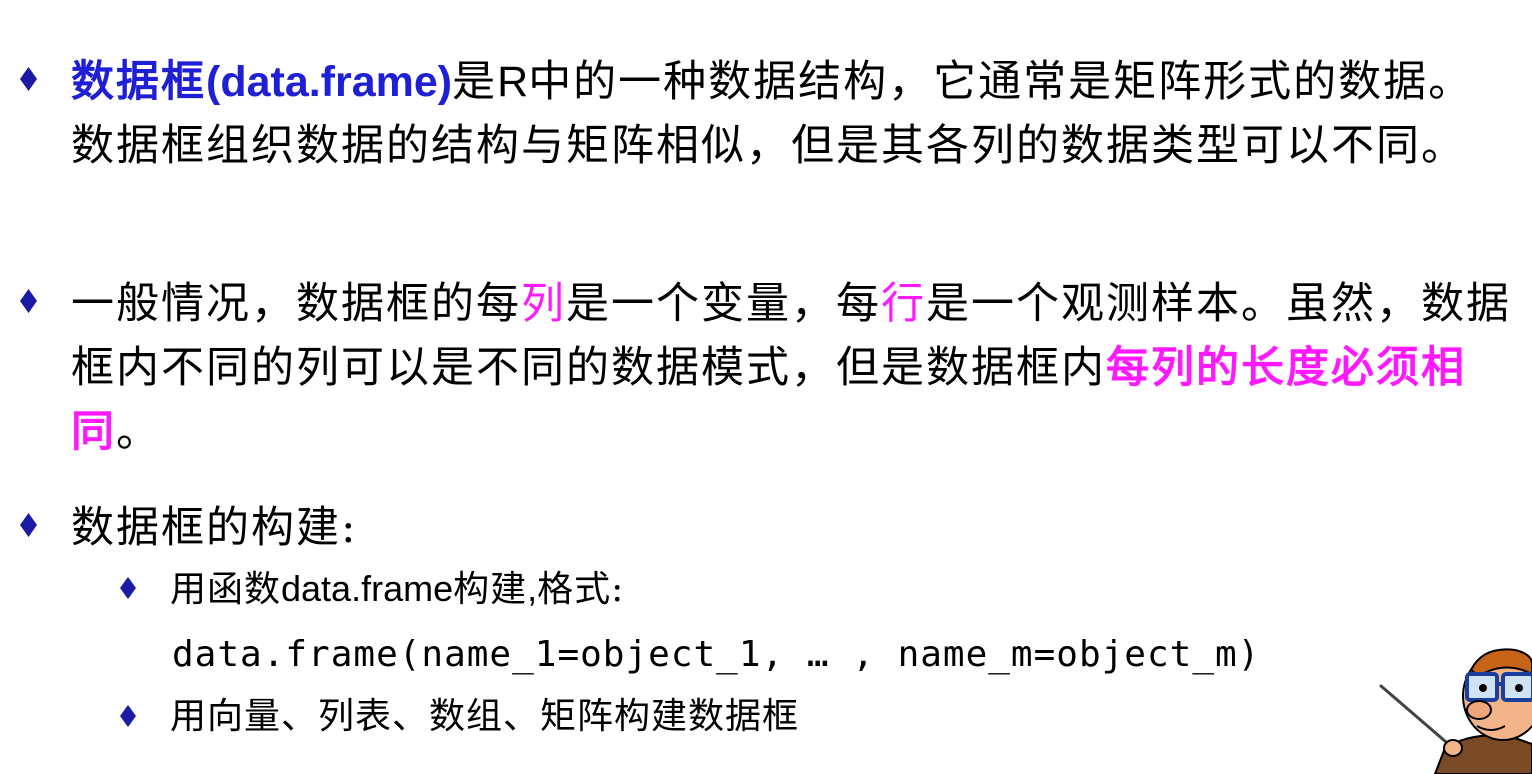 This screenshot has width=1532, height=774. Describe the element at coordinates (397, 589) in the screenshot. I see `function-text: 用函数data.frame构建,格式:` at that location.